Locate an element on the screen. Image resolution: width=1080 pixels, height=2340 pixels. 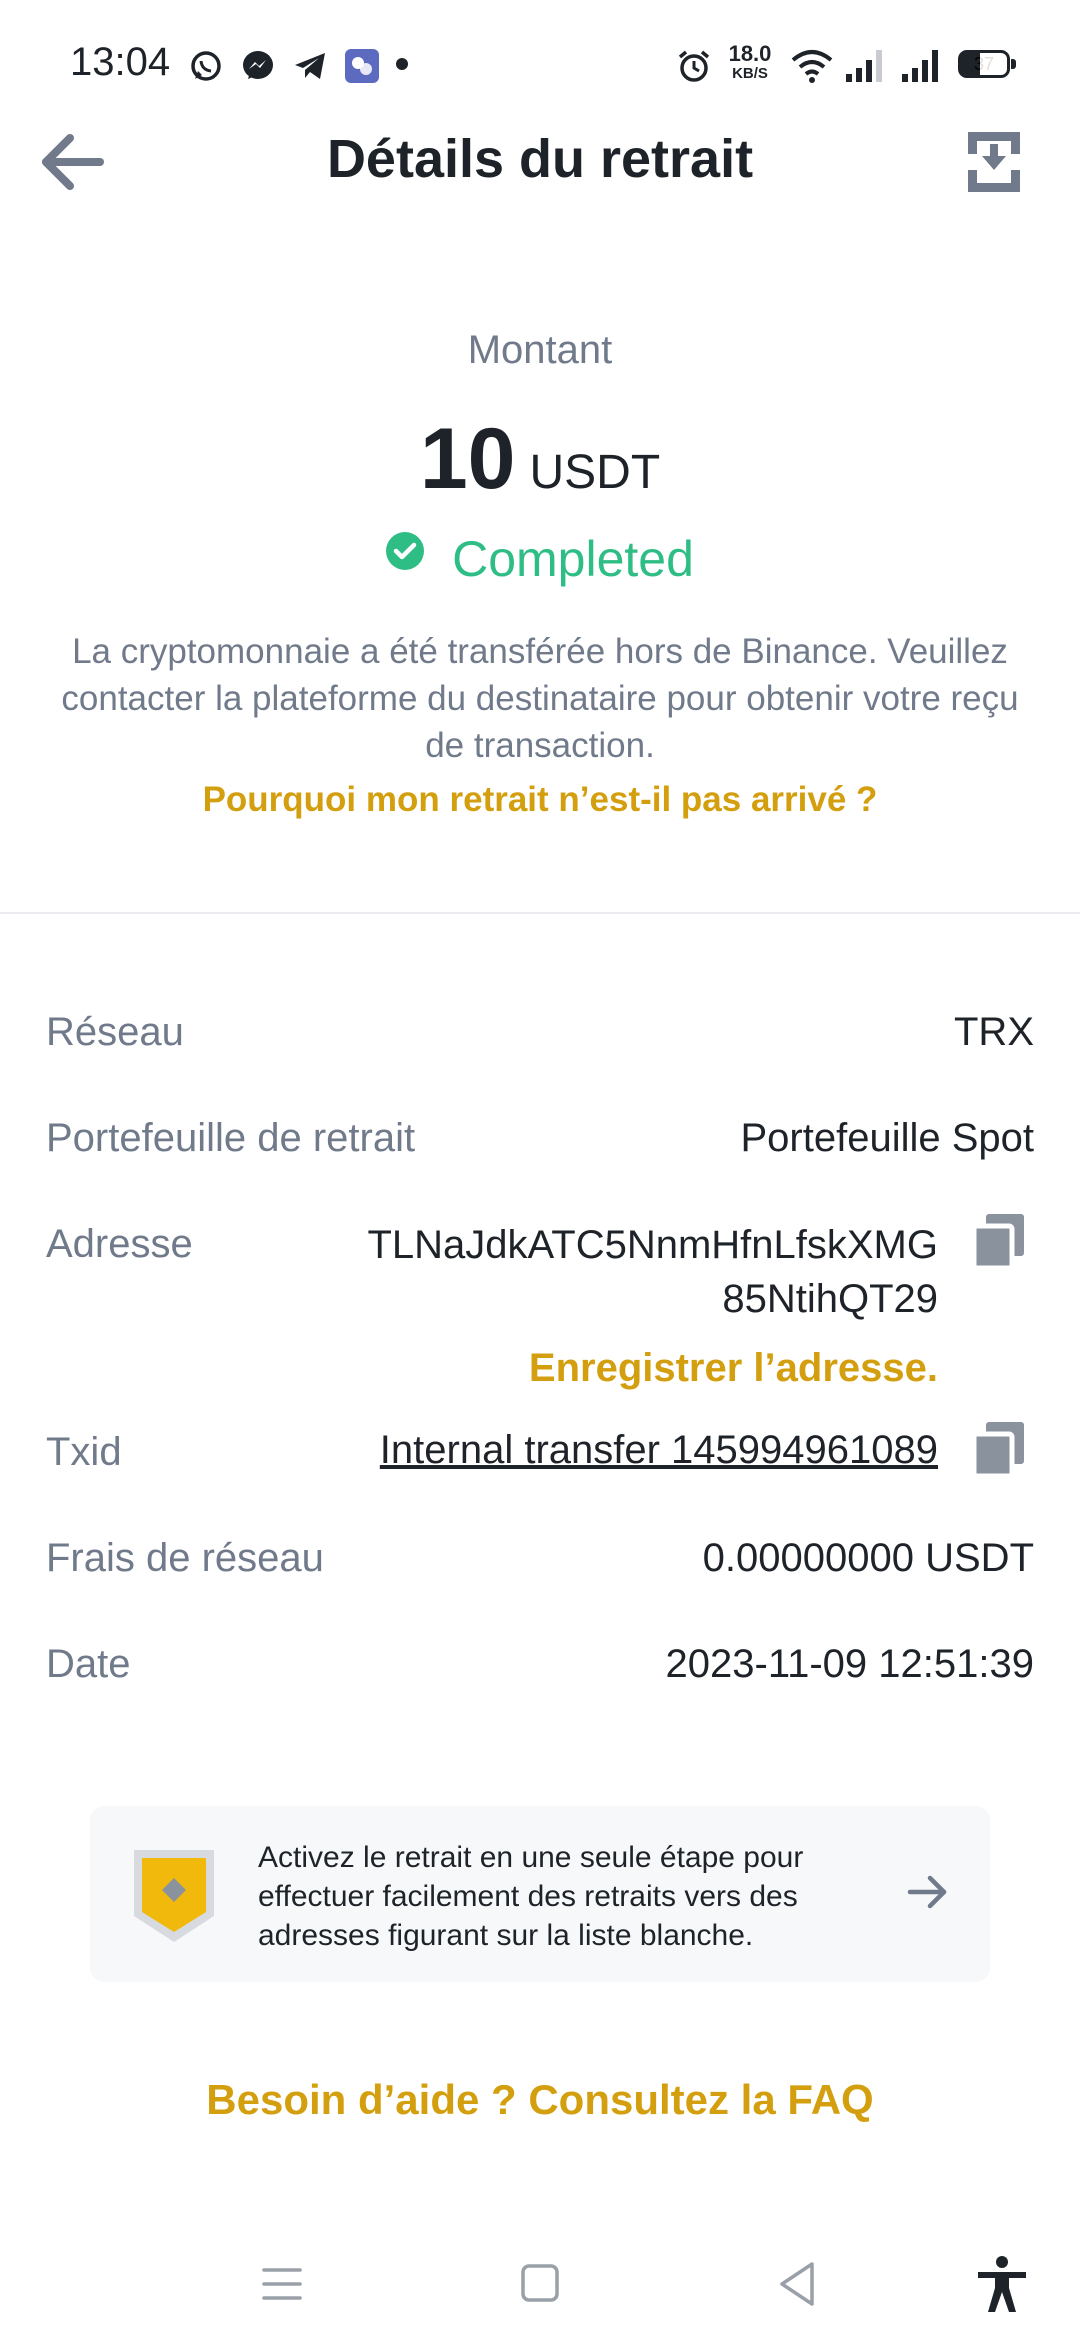
telegram-icon is located at coordinates (310, 66).